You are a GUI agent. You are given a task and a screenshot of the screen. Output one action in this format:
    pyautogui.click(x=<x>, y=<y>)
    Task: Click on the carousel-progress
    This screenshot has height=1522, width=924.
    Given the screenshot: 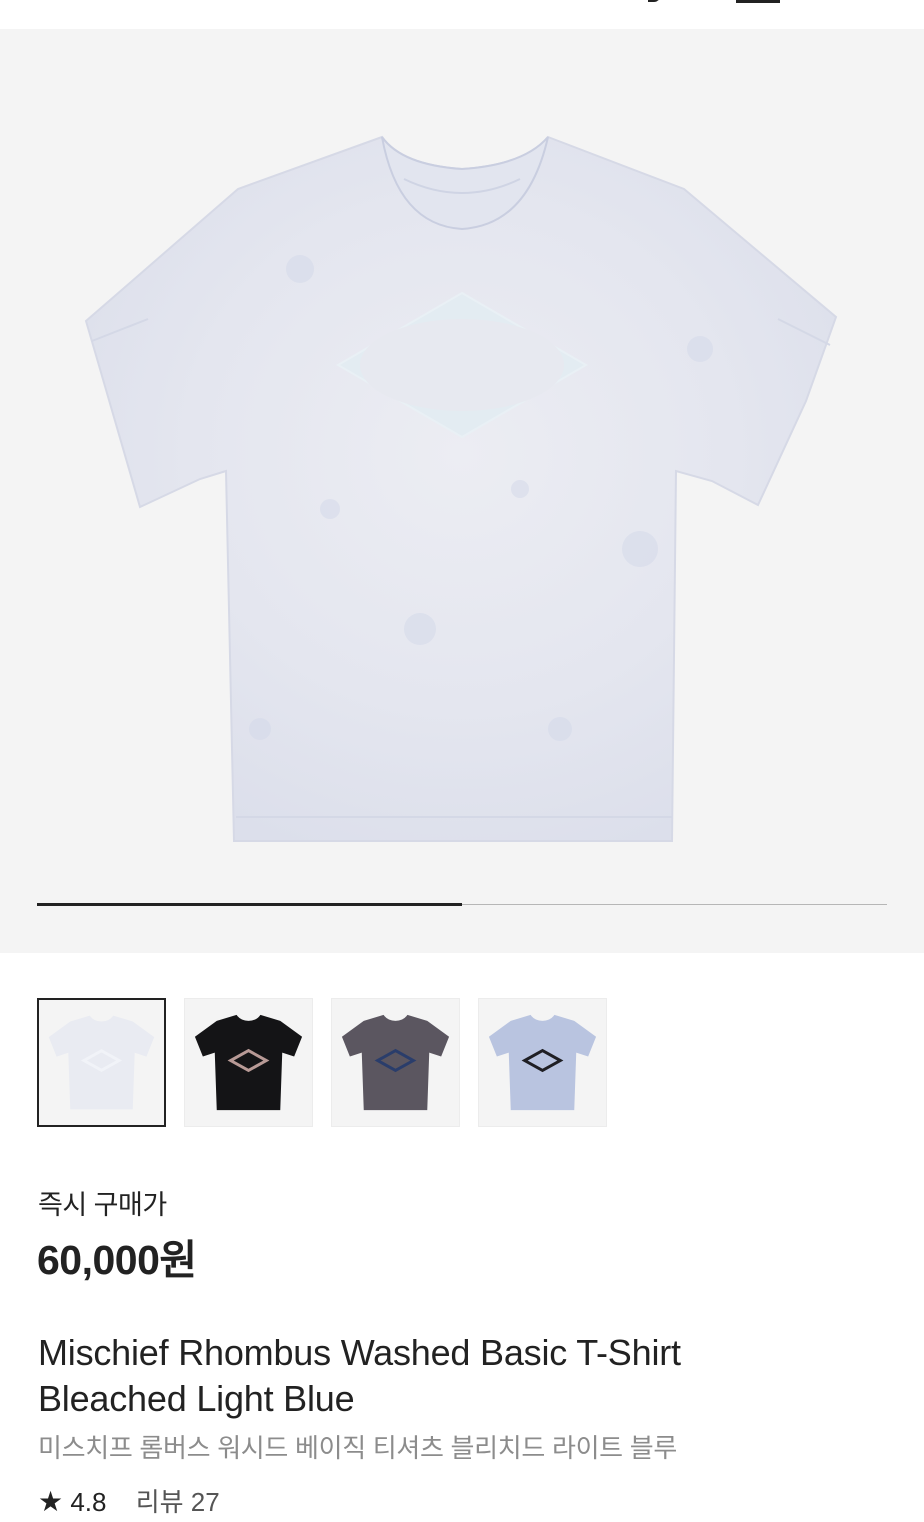 What is the action you would take?
    pyautogui.click(x=462, y=904)
    